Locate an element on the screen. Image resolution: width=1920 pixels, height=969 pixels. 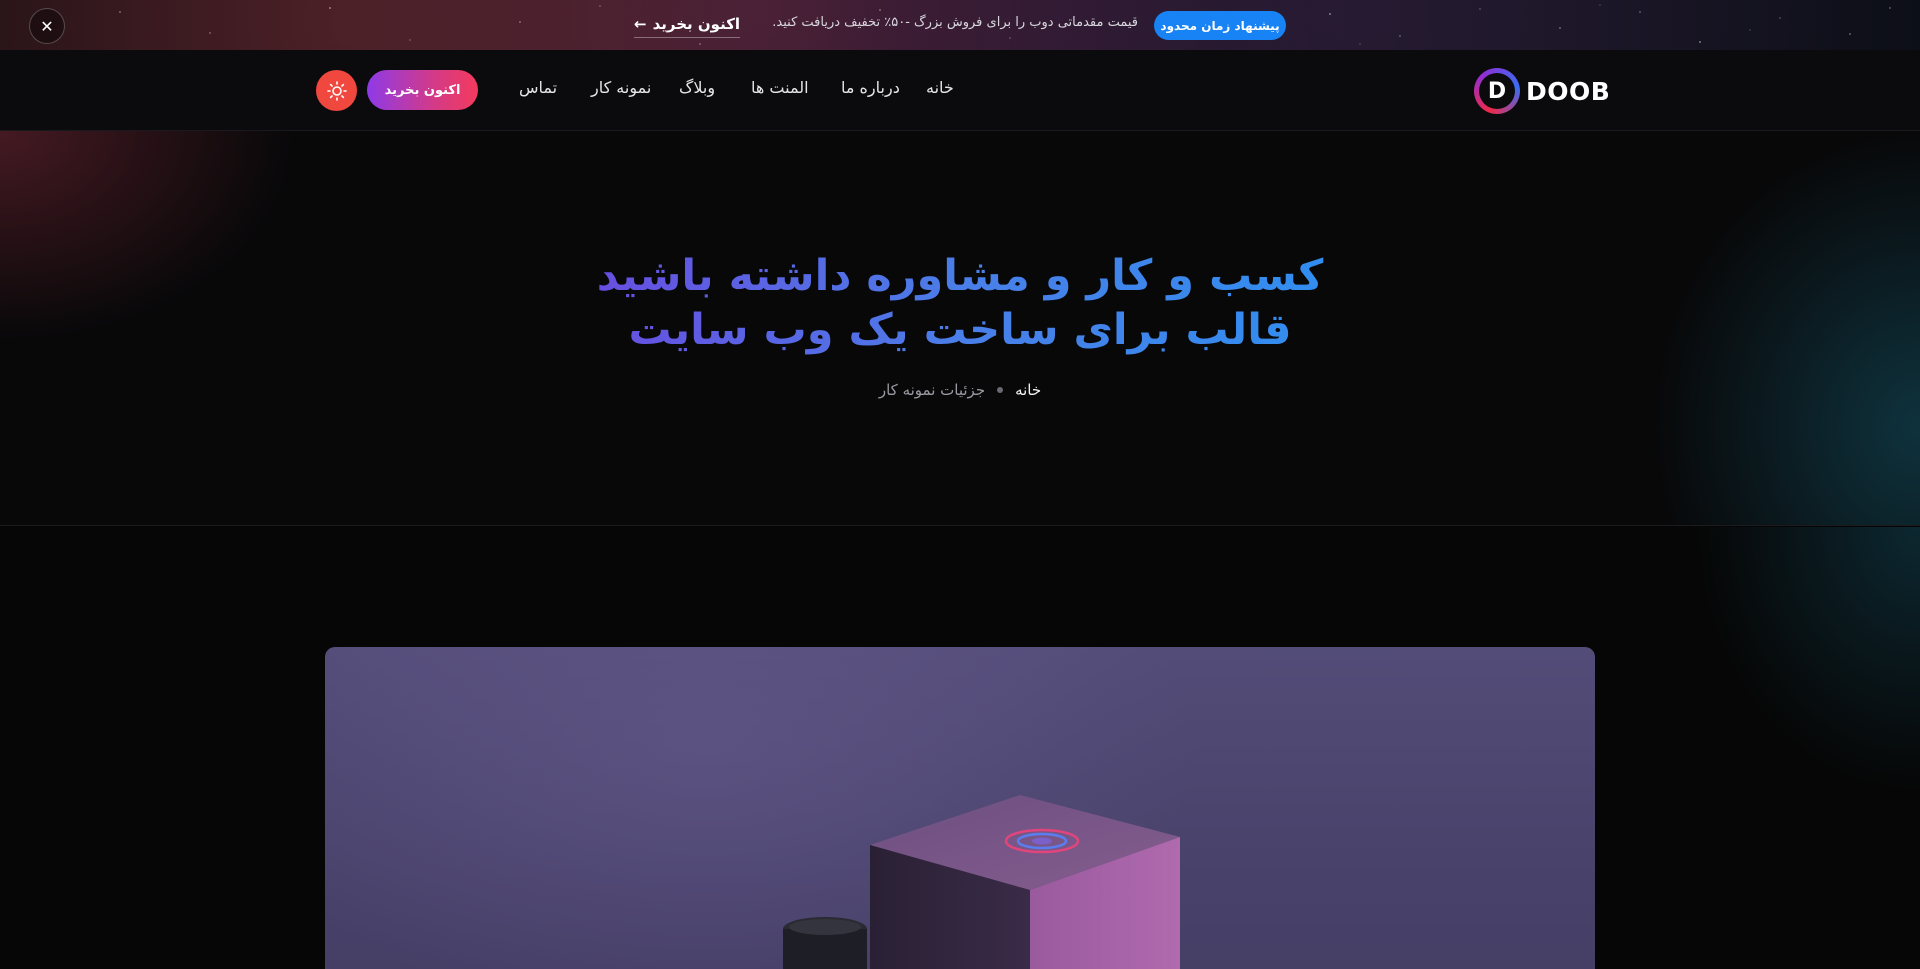
sun-icon is located at coordinates (336, 90).